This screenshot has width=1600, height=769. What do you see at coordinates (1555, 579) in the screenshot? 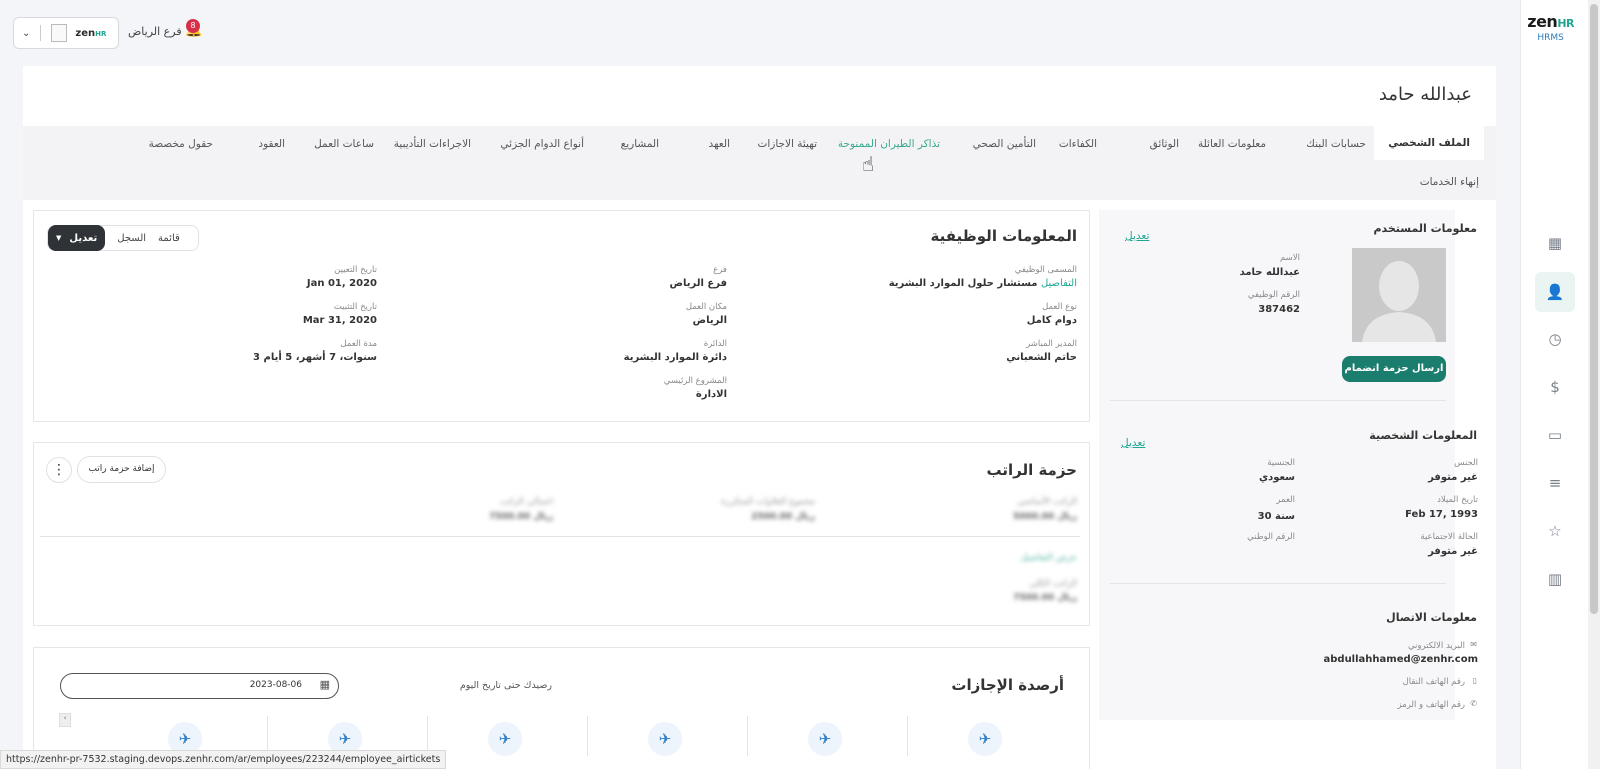
I see `chart-icon: ▥` at bounding box center [1555, 579].